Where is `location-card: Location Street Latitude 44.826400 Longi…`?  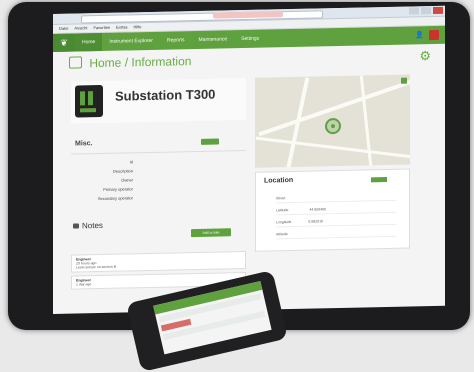
location-card: Location Street Latitude 44.826400 Longi… is located at coordinates (332, 210).